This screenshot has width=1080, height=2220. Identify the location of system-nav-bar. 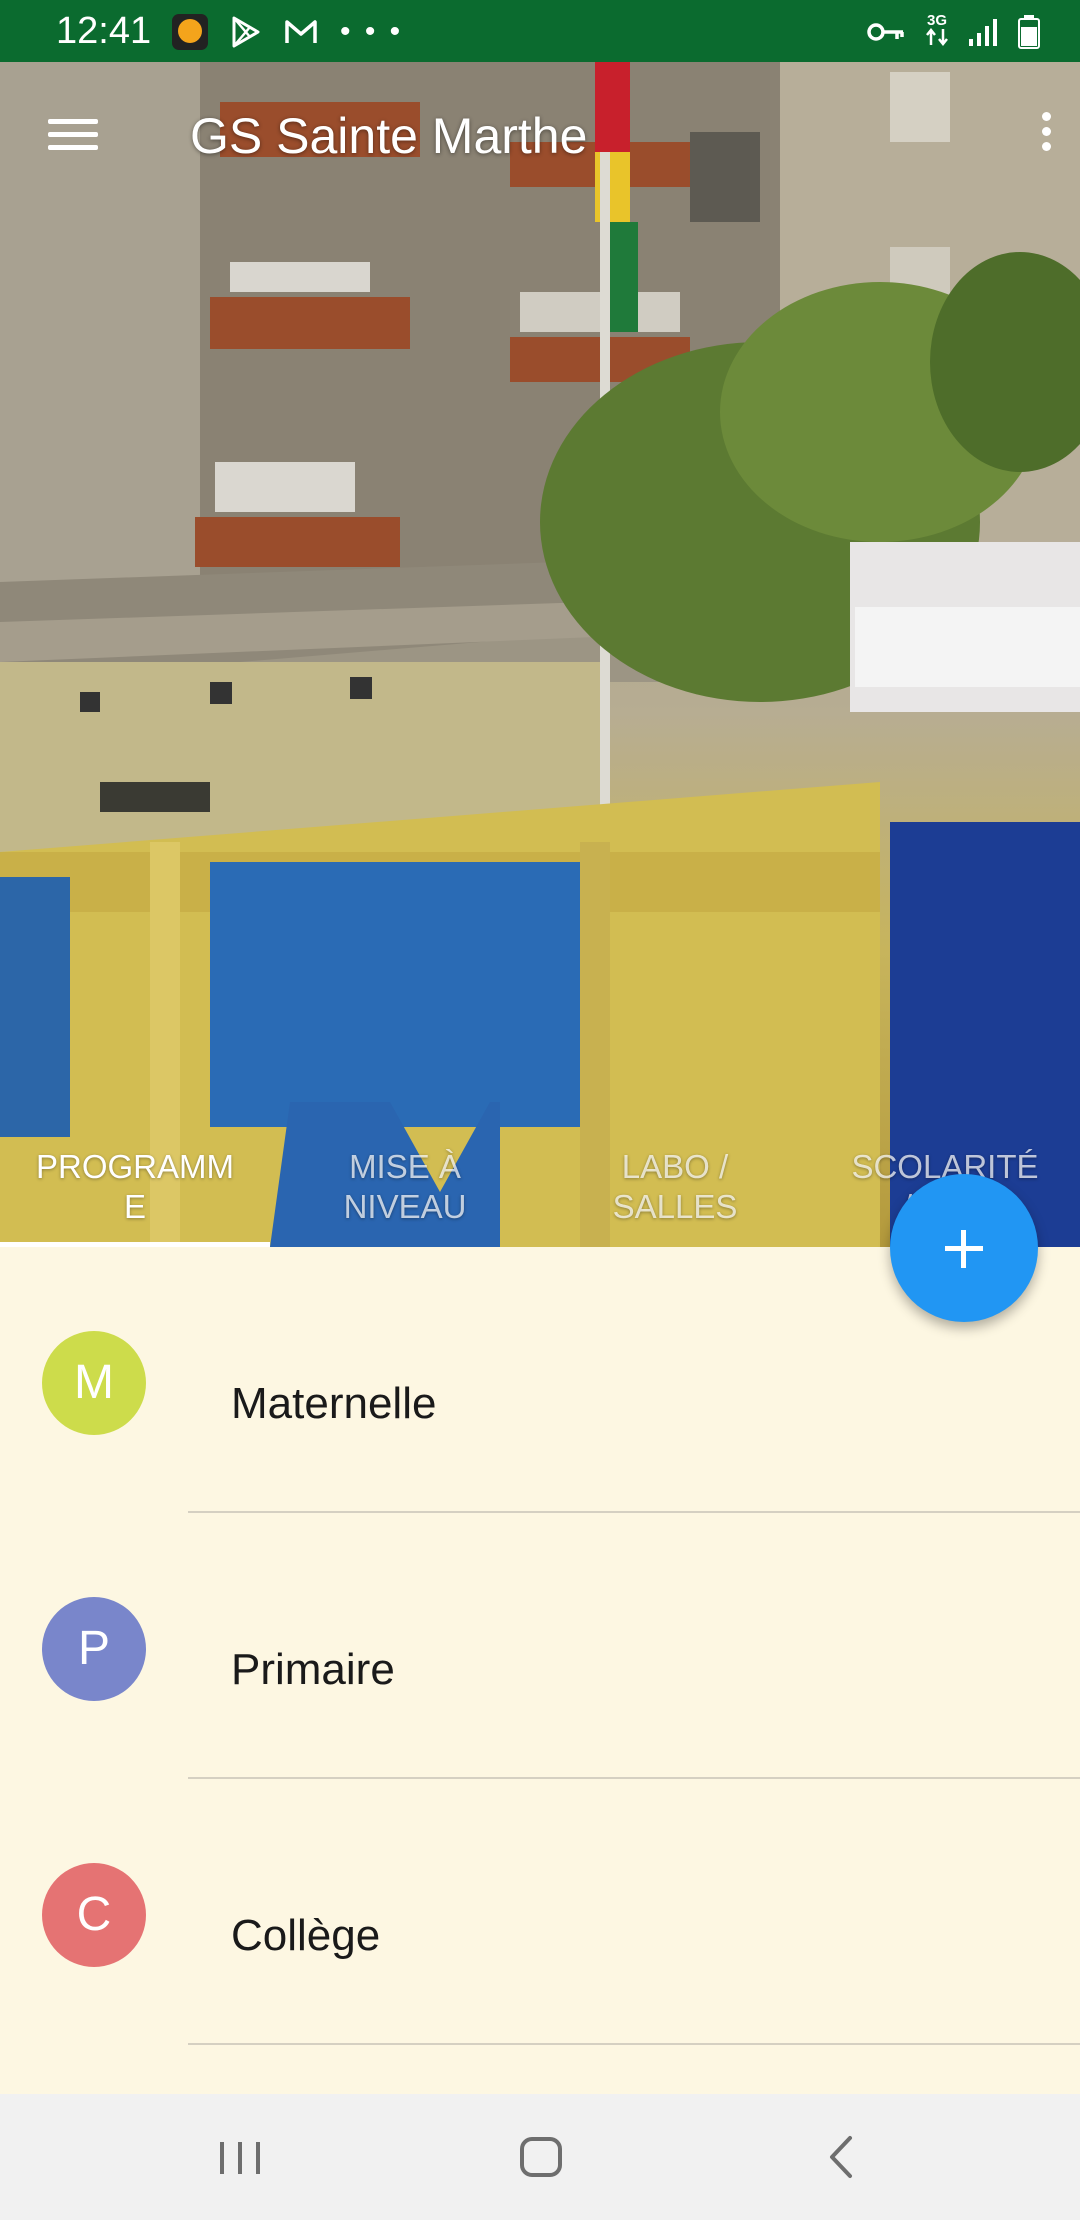
(540, 2157).